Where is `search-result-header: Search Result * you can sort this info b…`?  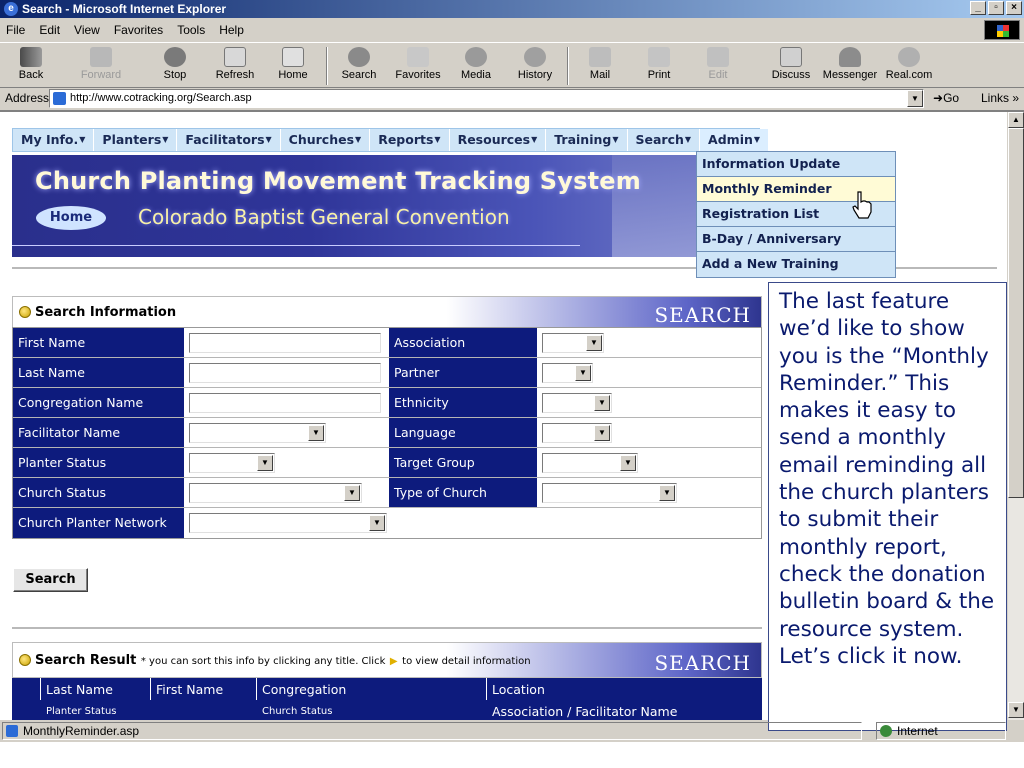 search-result-header: Search Result * you can sort this info b… is located at coordinates (387, 660).